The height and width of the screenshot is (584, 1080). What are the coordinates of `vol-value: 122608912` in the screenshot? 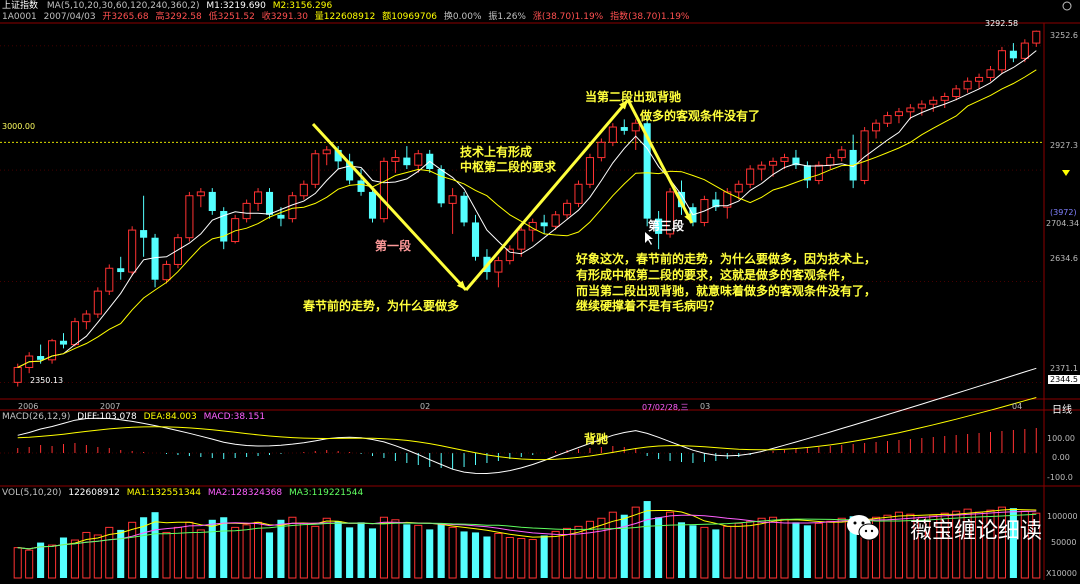 It's located at (94, 493).